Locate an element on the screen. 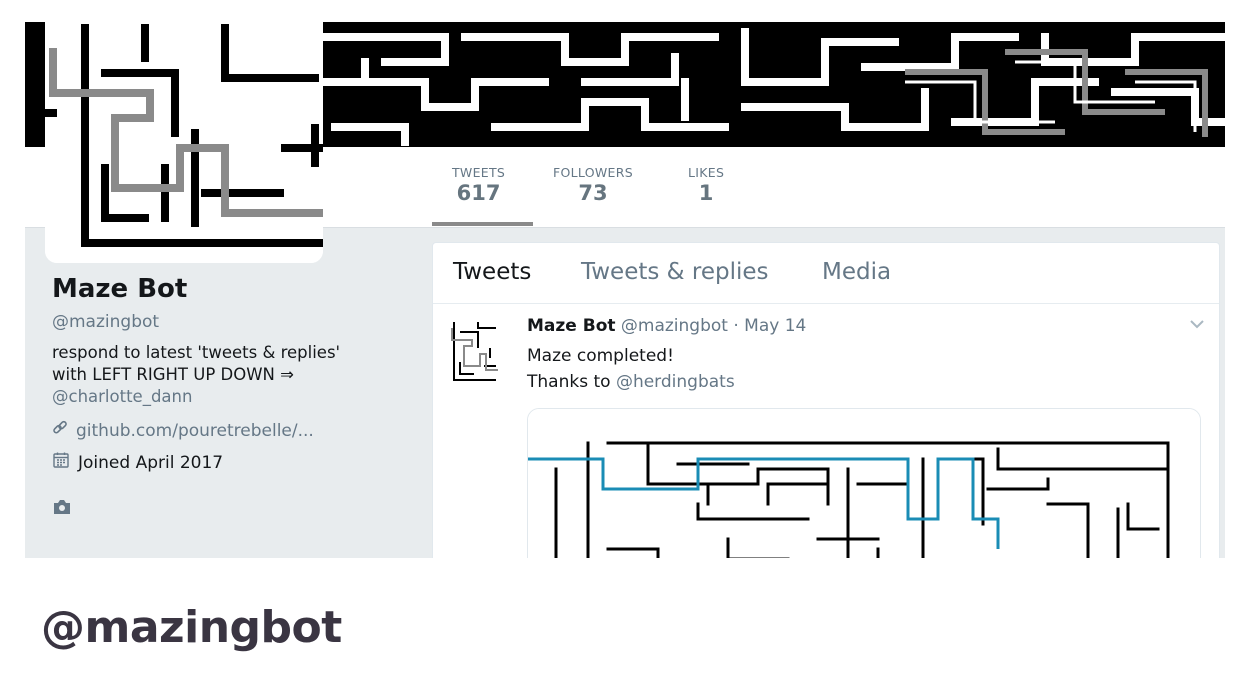 The width and height of the screenshot is (1256, 683). profile-name: Maze Bot is located at coordinates (120, 289).